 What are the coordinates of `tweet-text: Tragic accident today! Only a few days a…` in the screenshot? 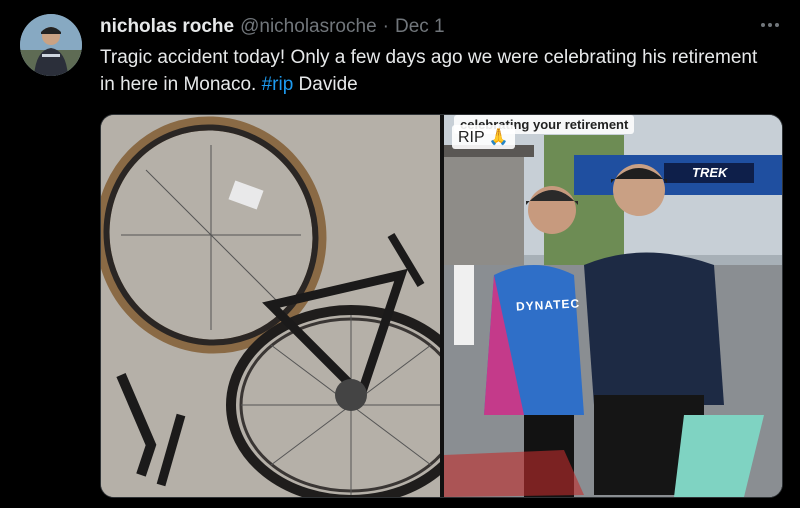 It's located at (430, 71).